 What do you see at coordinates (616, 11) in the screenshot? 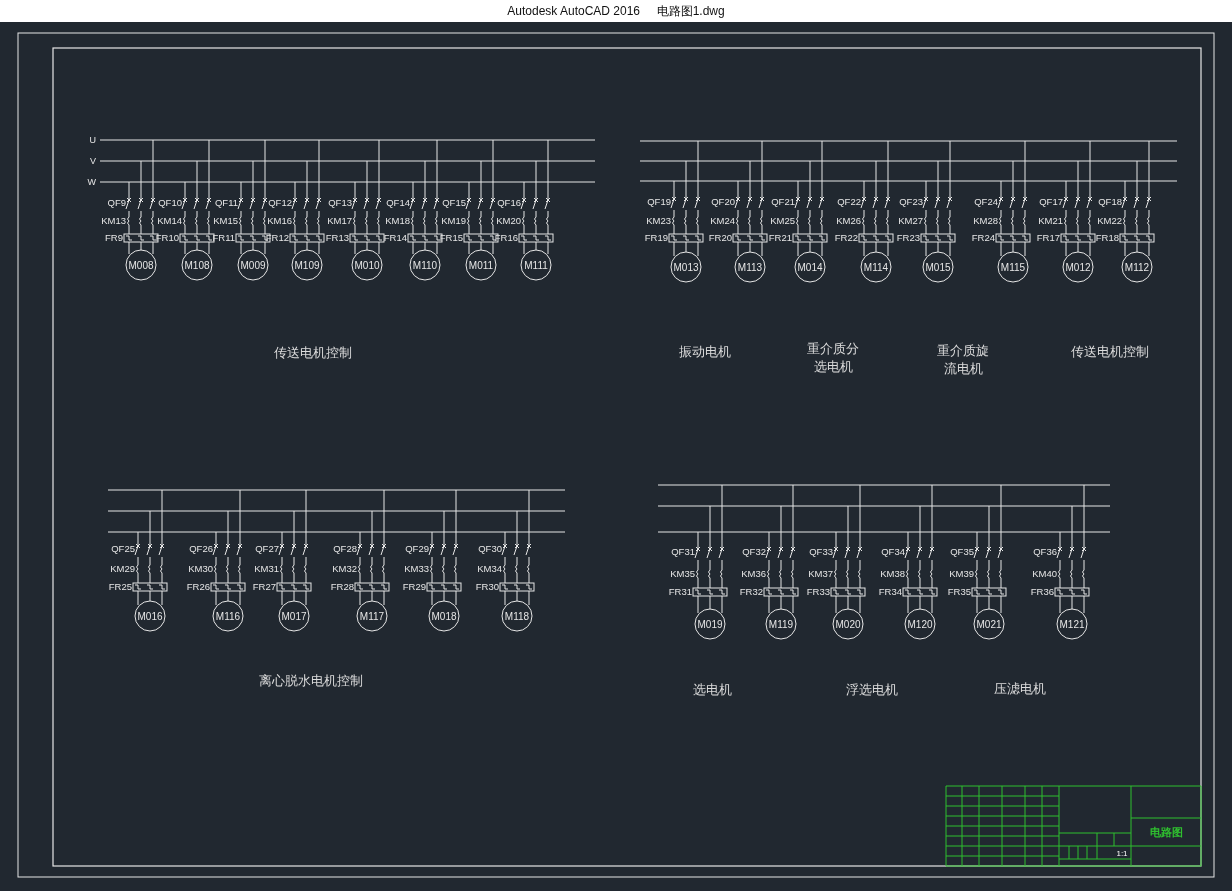
I see `window-title: Autodesk AutoCAD 2016 电路图1.dwg` at bounding box center [616, 11].